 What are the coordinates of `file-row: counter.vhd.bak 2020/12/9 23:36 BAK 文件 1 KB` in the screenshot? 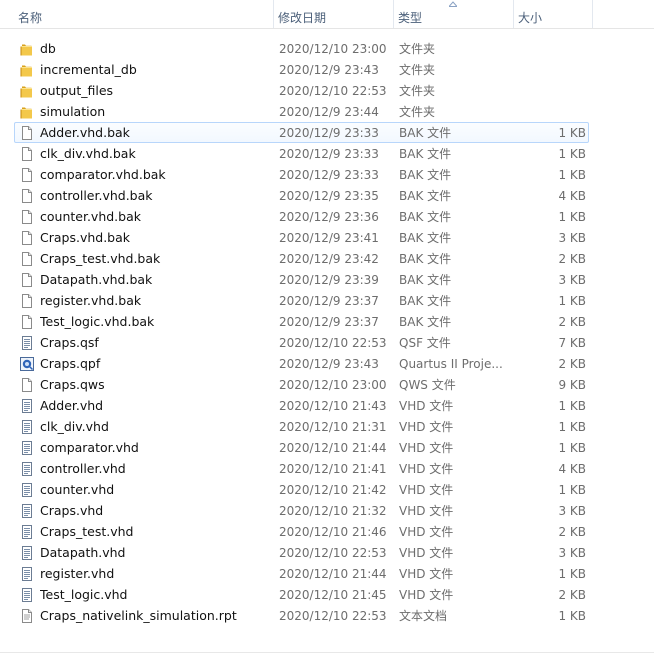 It's located at (301, 216).